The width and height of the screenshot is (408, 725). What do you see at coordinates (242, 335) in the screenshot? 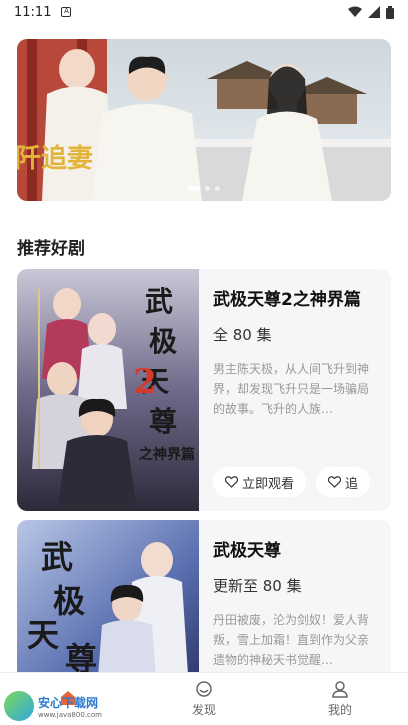
I see `drama-episodes: 全 80 集` at bounding box center [242, 335].